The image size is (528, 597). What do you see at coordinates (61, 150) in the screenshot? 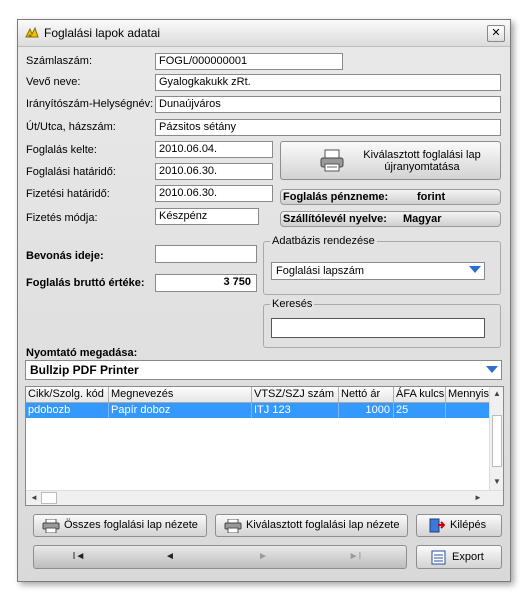
I see `foglalas-kelte-label: Foglalás kelte:` at bounding box center [61, 150].